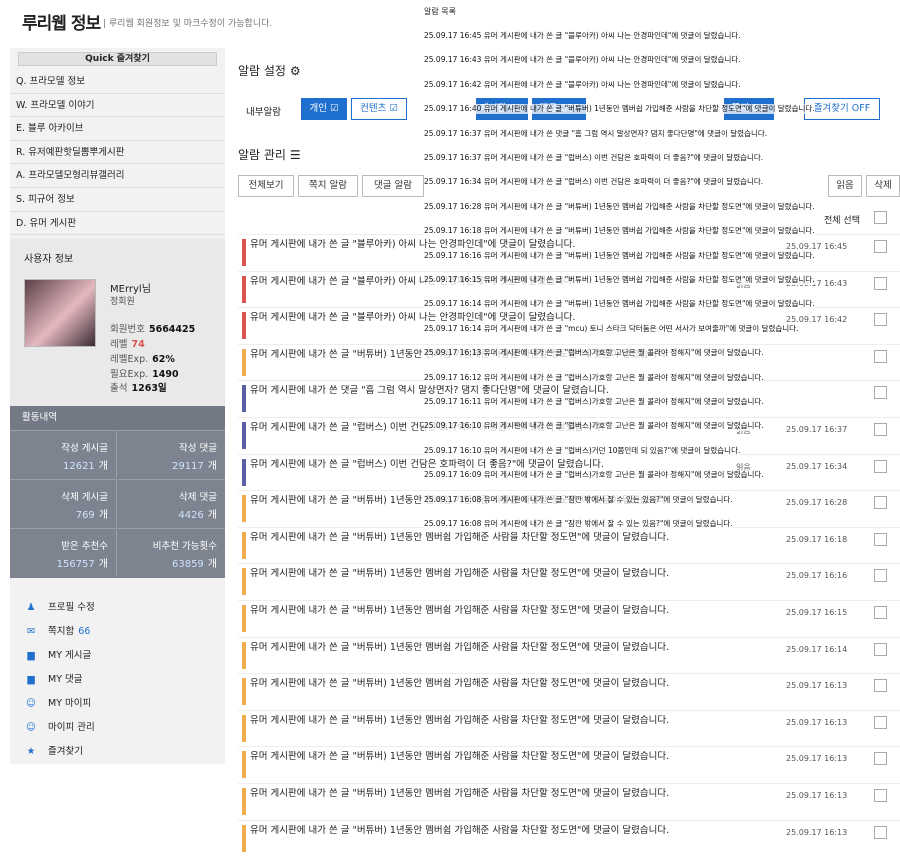 The height and width of the screenshot is (856, 900). What do you see at coordinates (163, 359) in the screenshot?
I see `user-stat-value: 62%` at bounding box center [163, 359].